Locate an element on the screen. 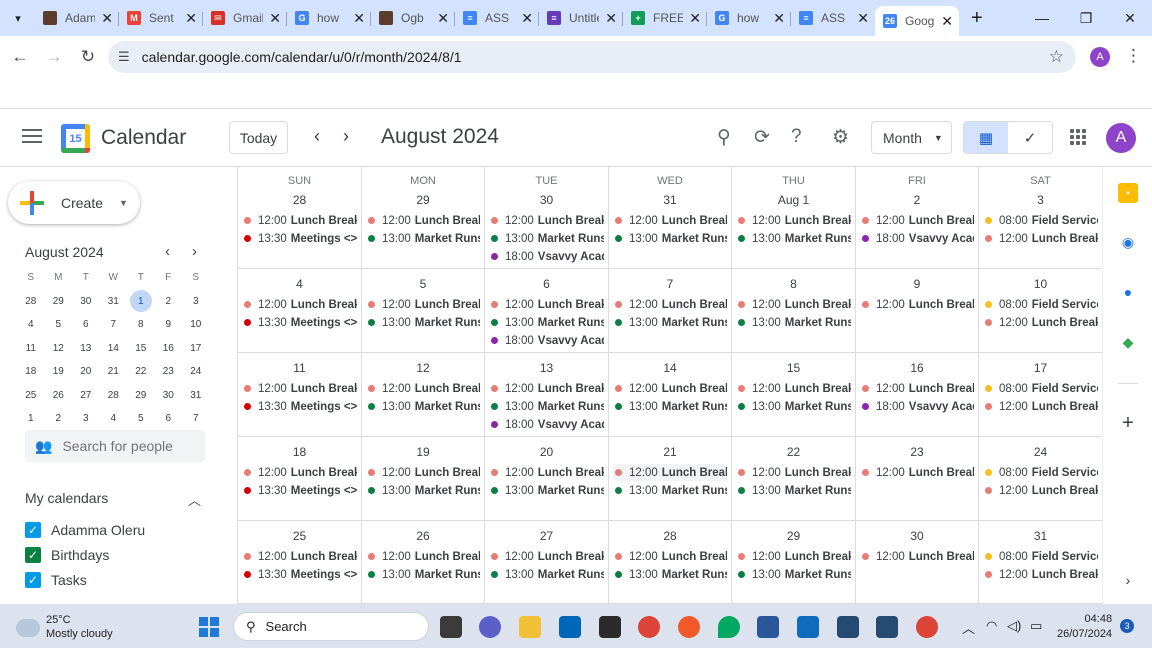  day-number: 7 is located at coordinates (670, 284).